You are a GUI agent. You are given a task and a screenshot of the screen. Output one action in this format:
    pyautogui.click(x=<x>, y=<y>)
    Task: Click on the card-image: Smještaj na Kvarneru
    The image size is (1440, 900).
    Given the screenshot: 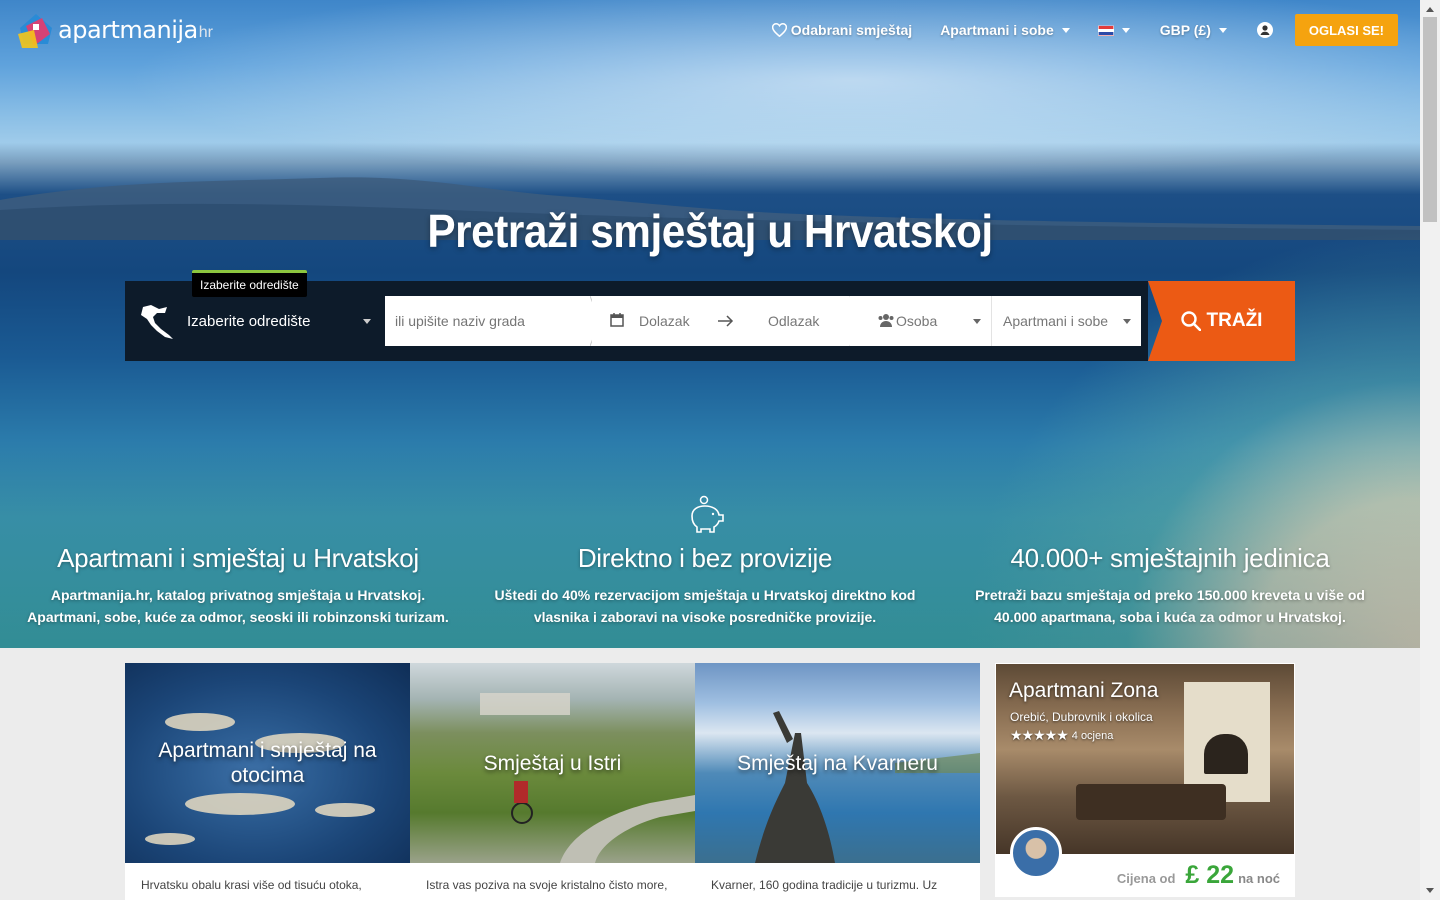 What is the action you would take?
    pyautogui.click(x=837, y=763)
    